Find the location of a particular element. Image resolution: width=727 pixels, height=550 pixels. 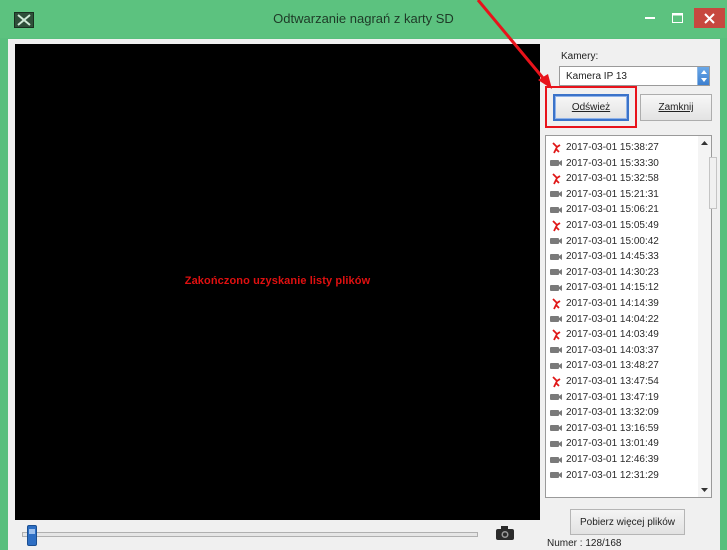

recording-item: 2017-03-01 15:00:42 is located at coordinates (623, 241).